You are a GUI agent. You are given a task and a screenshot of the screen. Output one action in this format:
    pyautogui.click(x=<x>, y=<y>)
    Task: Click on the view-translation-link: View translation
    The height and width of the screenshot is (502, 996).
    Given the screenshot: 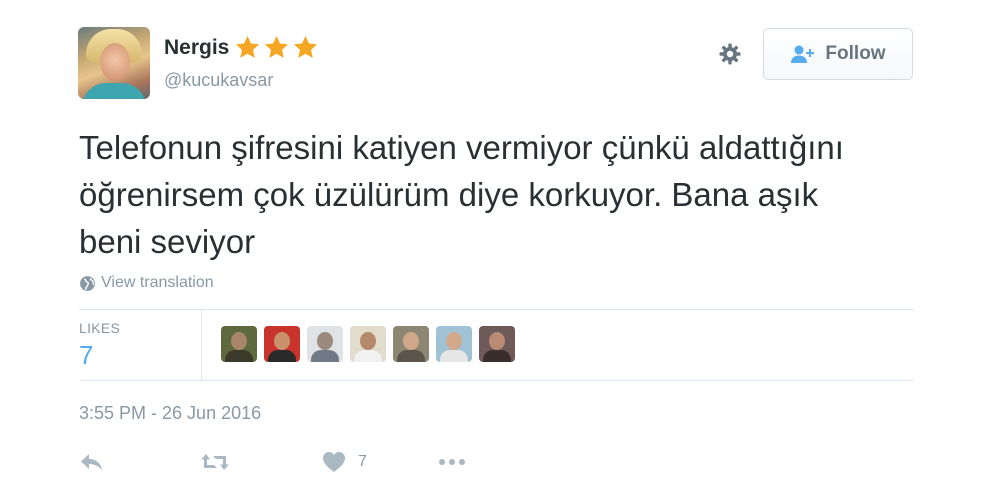 What is the action you would take?
    pyautogui.click(x=146, y=283)
    